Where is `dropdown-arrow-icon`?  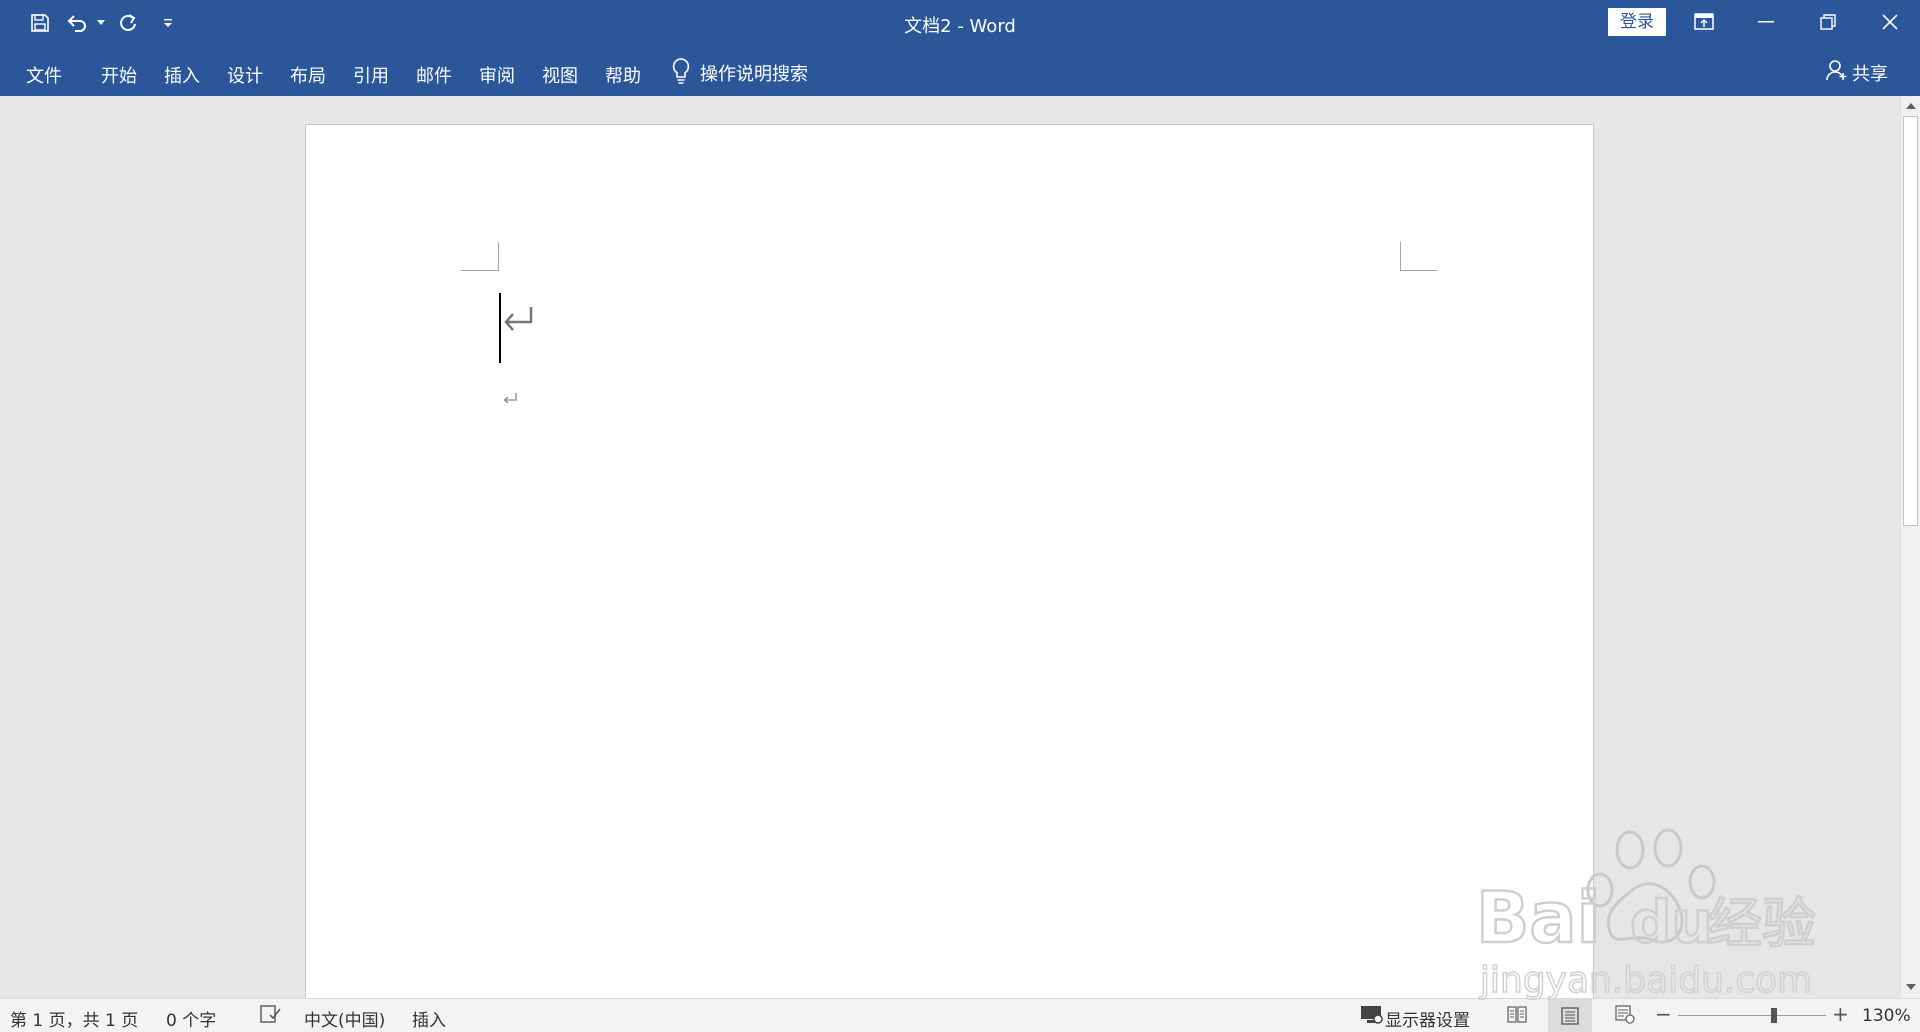 dropdown-arrow-icon is located at coordinates (101, 23).